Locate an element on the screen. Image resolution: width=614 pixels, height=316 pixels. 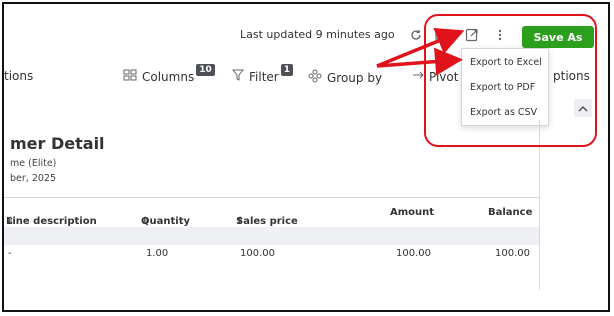
column-header-balance: Balance is located at coordinates (510, 212).